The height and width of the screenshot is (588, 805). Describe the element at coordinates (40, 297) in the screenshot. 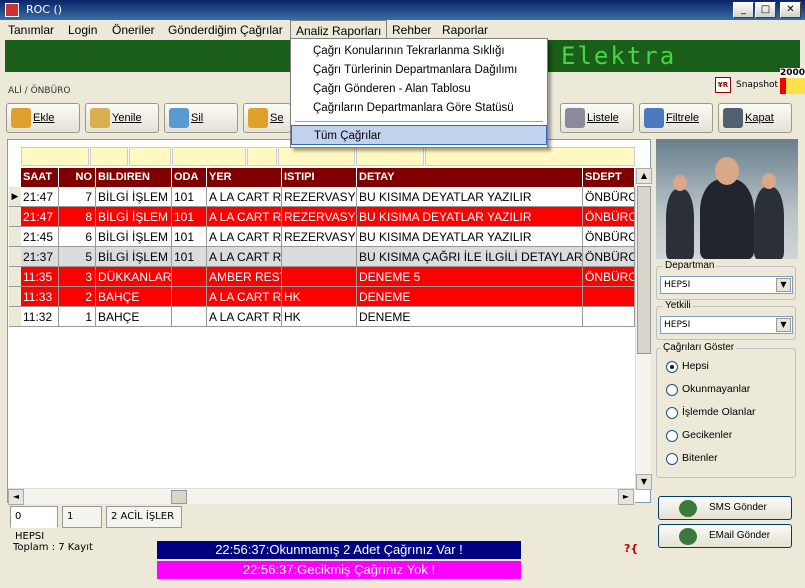

I see `cell-saat: 11:33` at that location.